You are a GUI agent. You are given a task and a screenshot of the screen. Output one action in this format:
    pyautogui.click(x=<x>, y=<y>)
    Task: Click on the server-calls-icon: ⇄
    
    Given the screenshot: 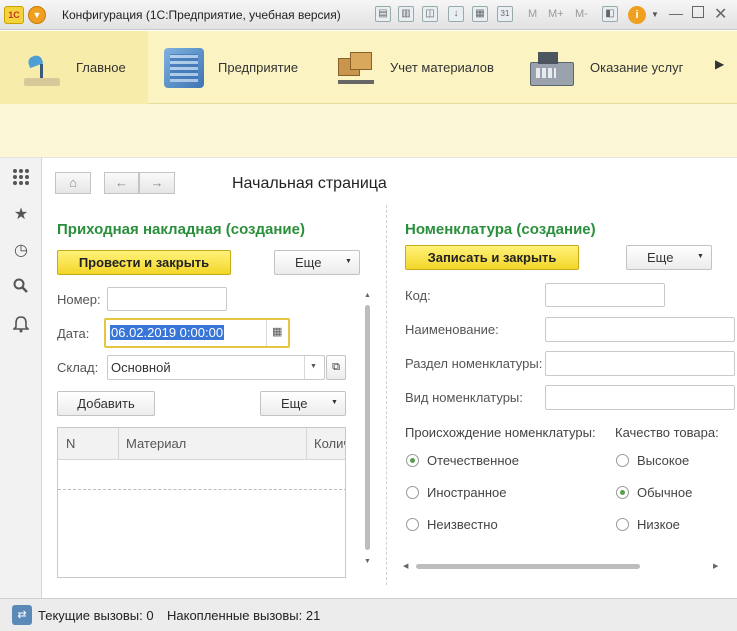 What is the action you would take?
    pyautogui.click(x=22, y=615)
    